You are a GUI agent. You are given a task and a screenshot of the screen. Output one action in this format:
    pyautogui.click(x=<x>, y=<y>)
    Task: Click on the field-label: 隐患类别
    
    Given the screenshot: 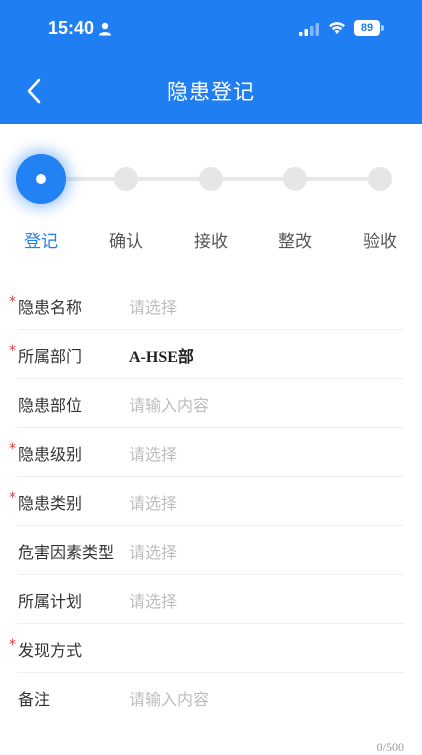 What is the action you would take?
    pyautogui.click(x=50, y=503)
    